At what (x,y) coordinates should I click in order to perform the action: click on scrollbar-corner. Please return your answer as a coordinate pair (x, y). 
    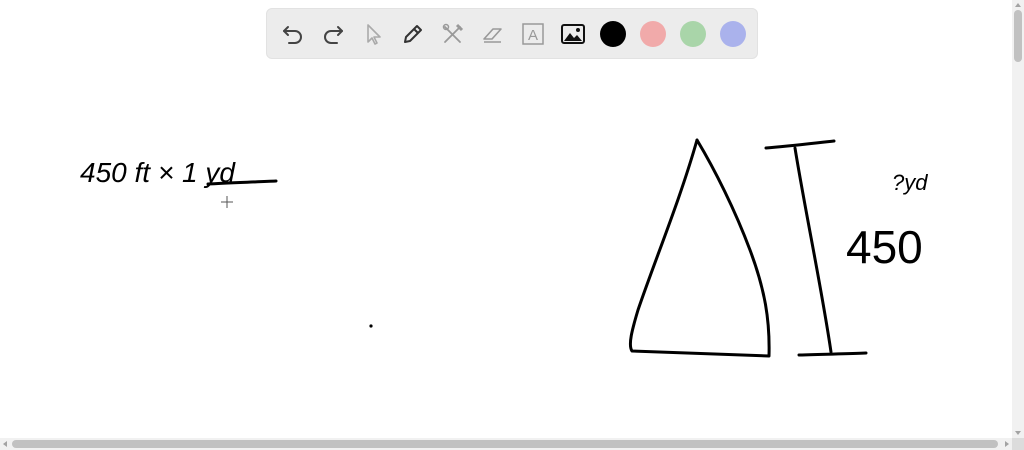
    Looking at the image, I should click on (1018, 444).